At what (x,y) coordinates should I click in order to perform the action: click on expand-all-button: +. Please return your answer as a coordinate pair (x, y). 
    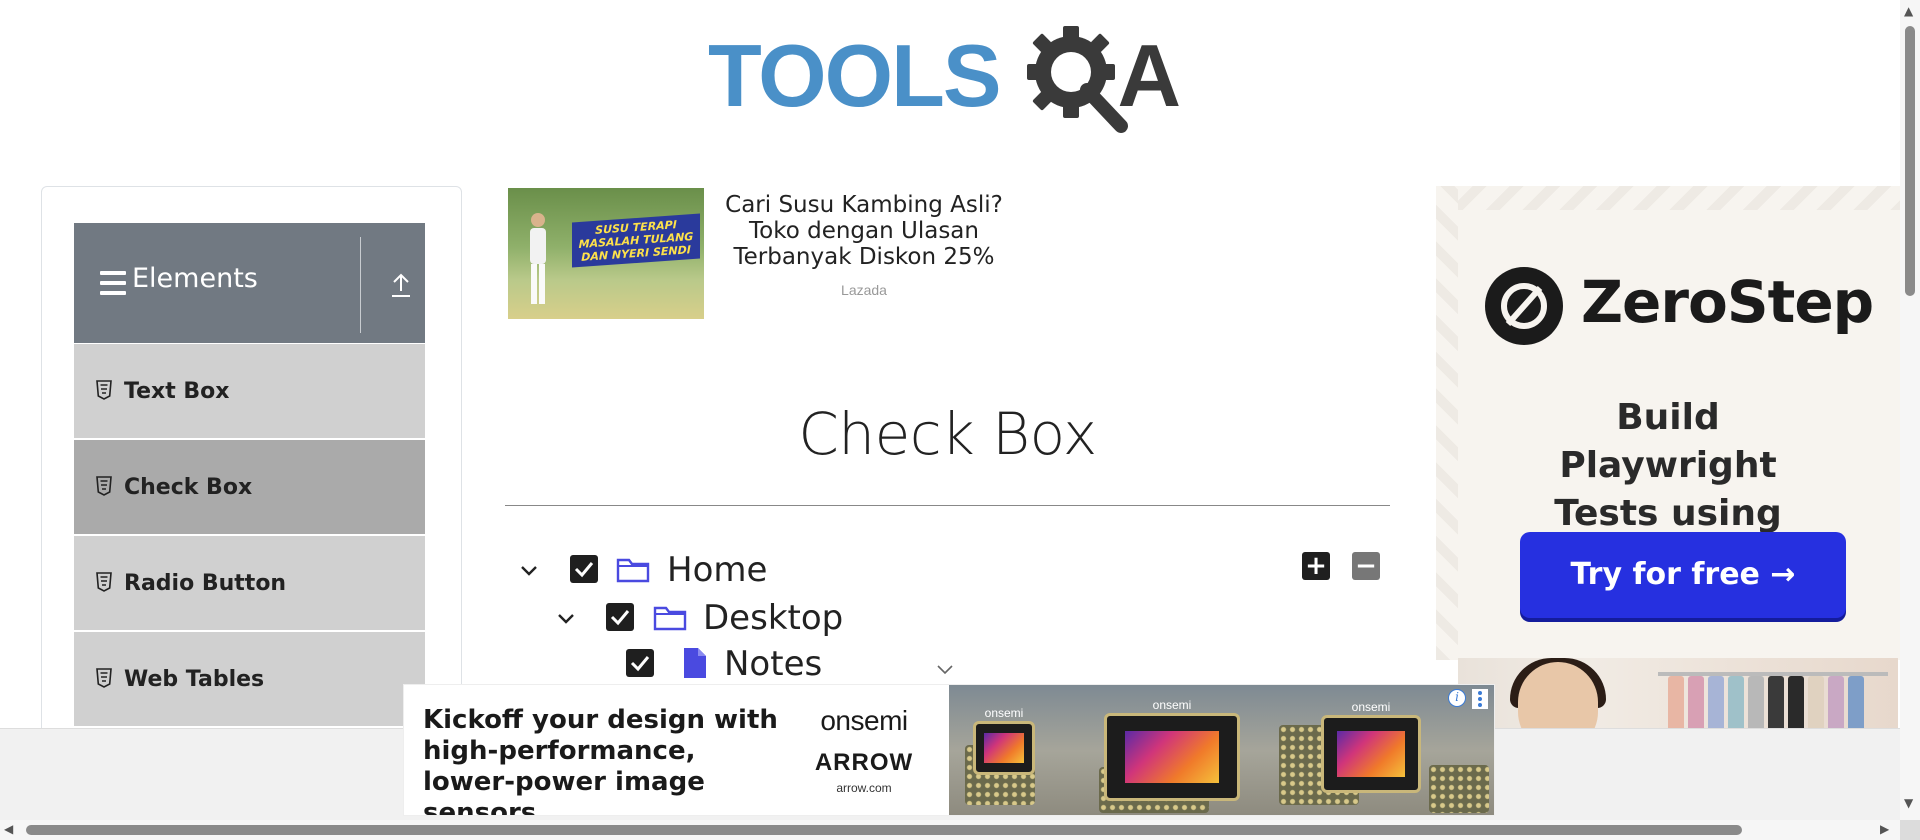
    Looking at the image, I should click on (1316, 566).